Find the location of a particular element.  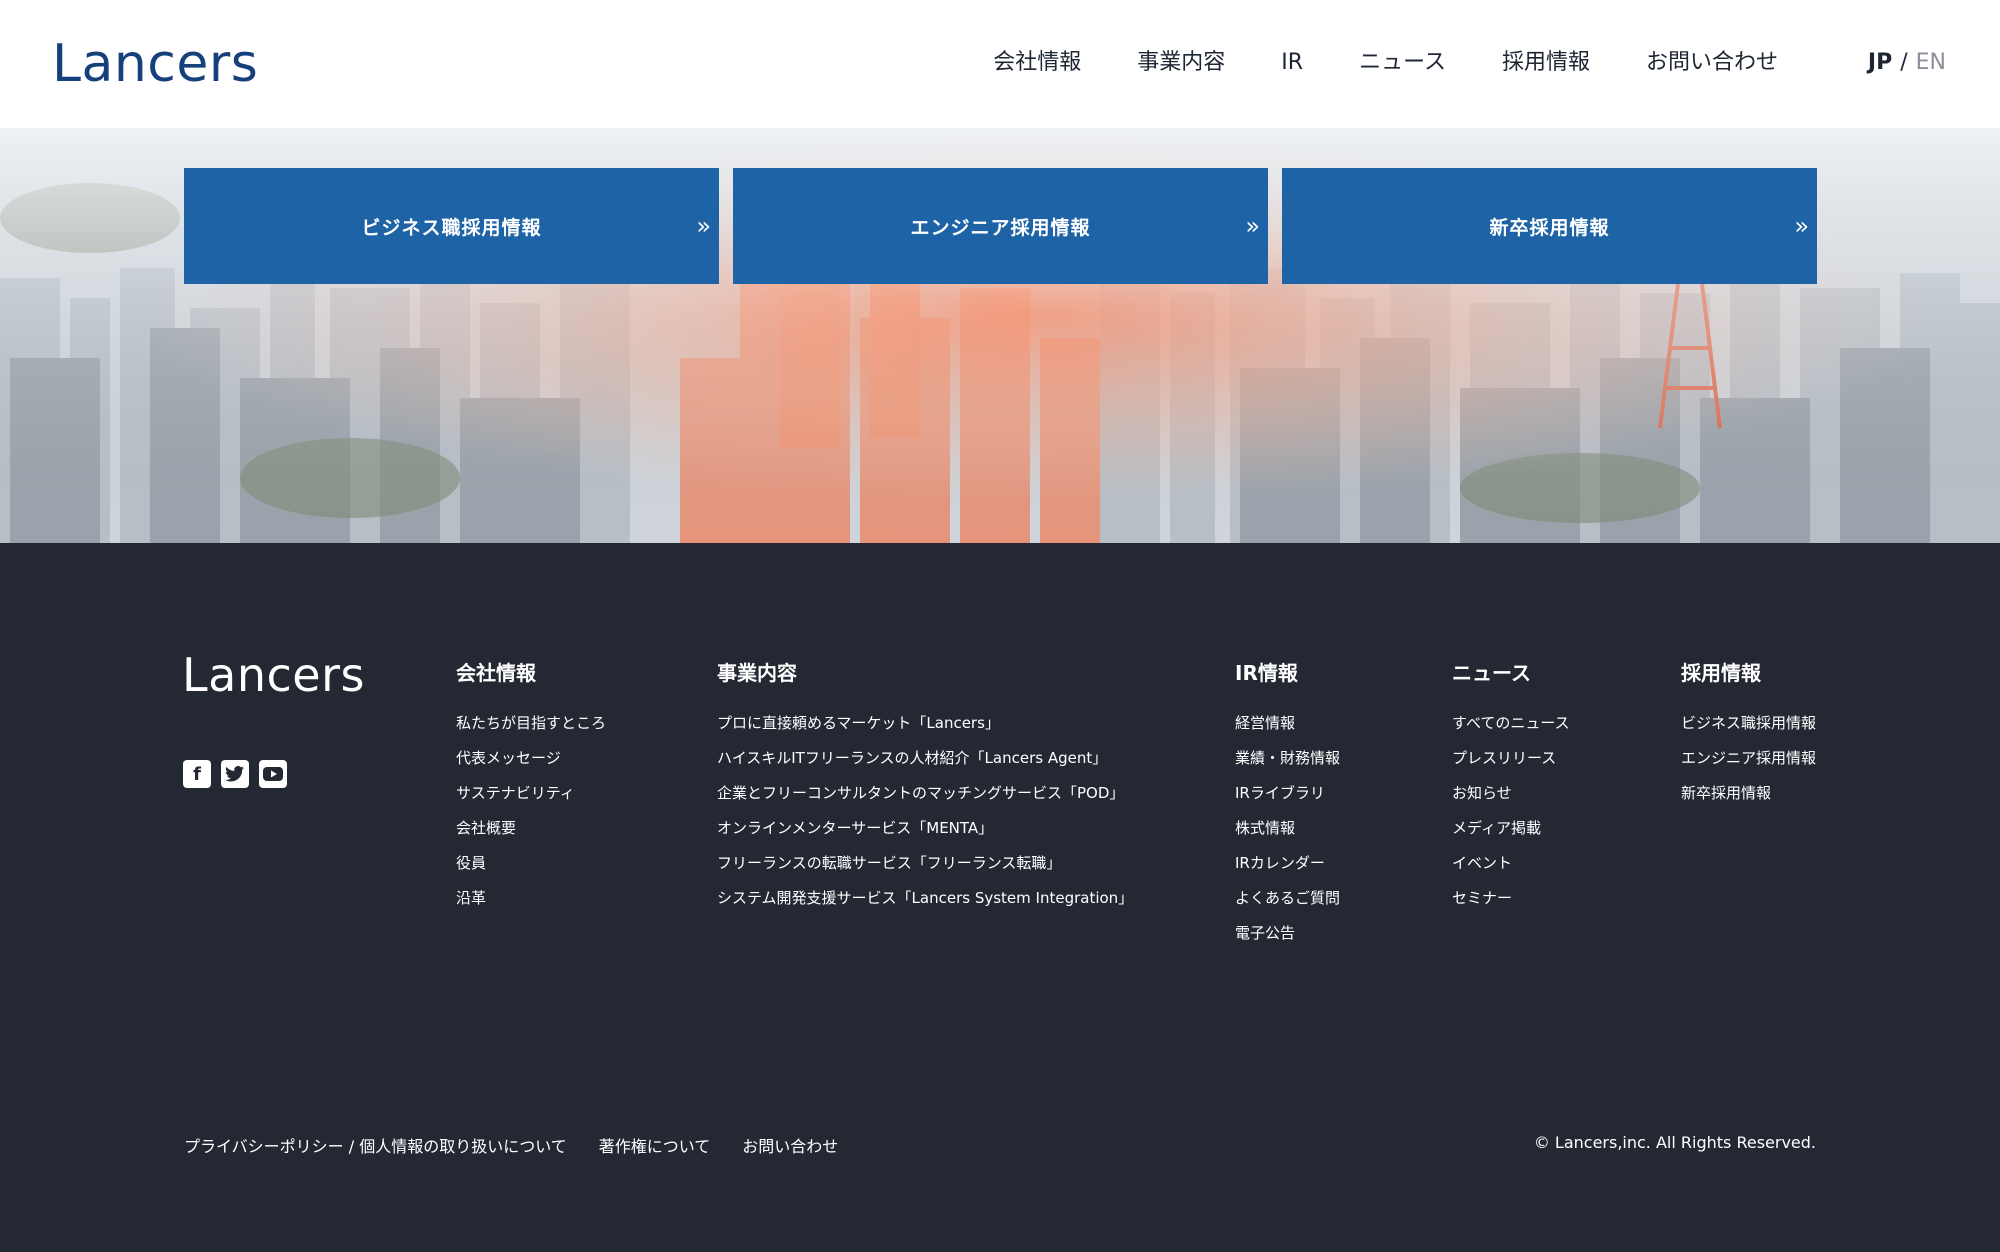

footer-link: ビジネス職採用情報 is located at coordinates (1748, 723).